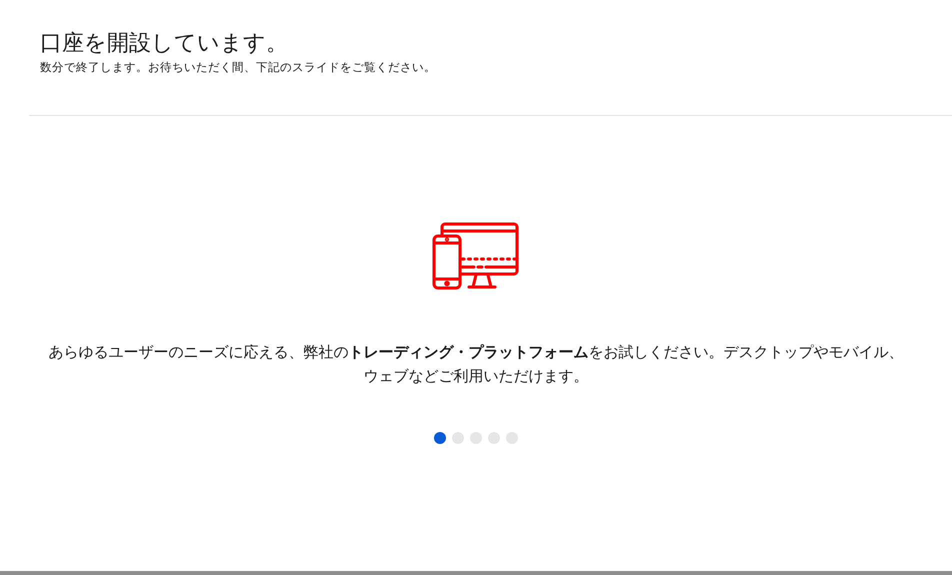 This screenshot has width=952, height=575. I want to click on devices-icon, so click(475, 256).